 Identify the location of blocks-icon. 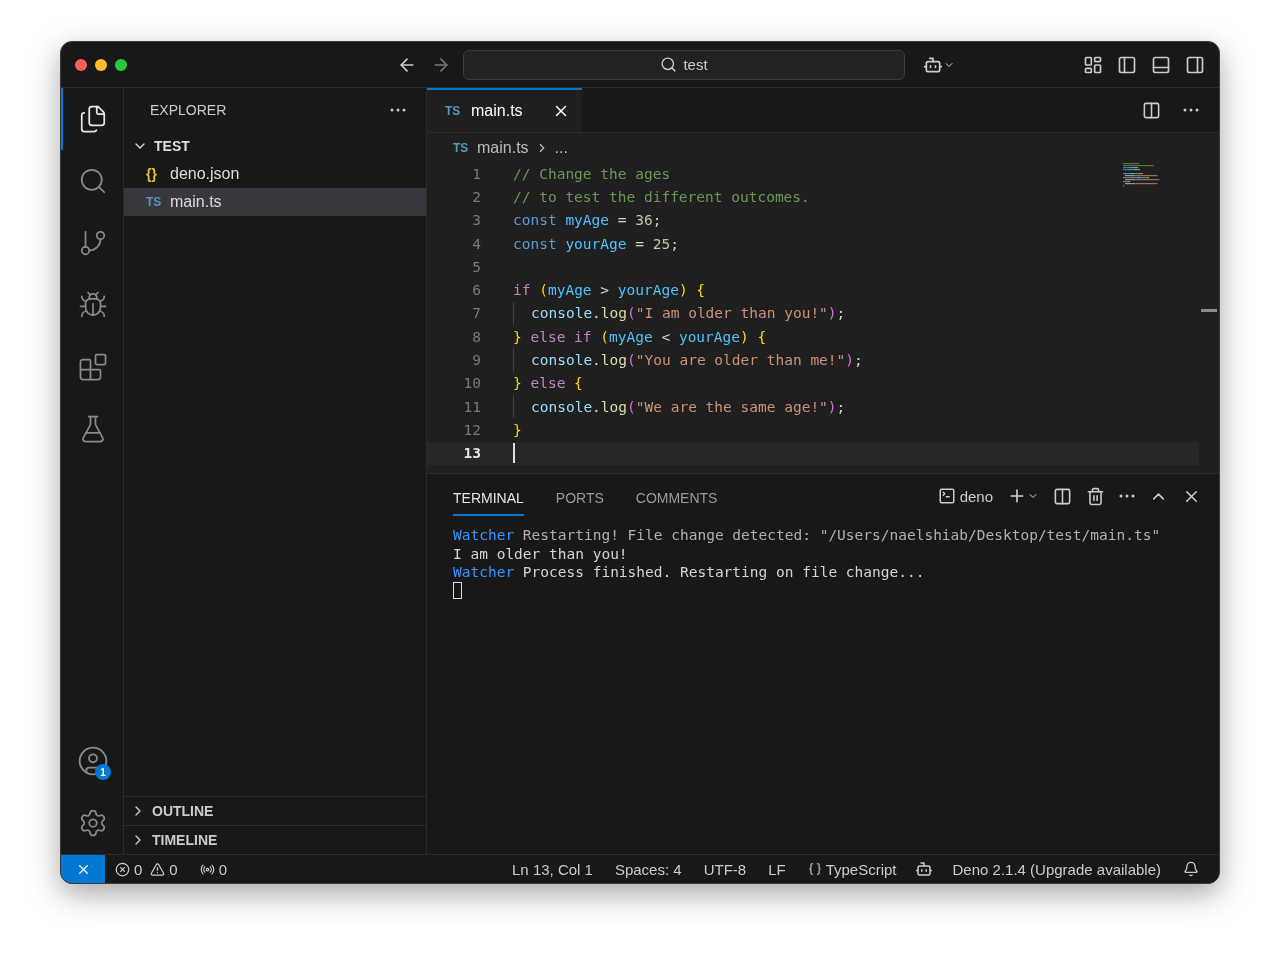
(93, 367).